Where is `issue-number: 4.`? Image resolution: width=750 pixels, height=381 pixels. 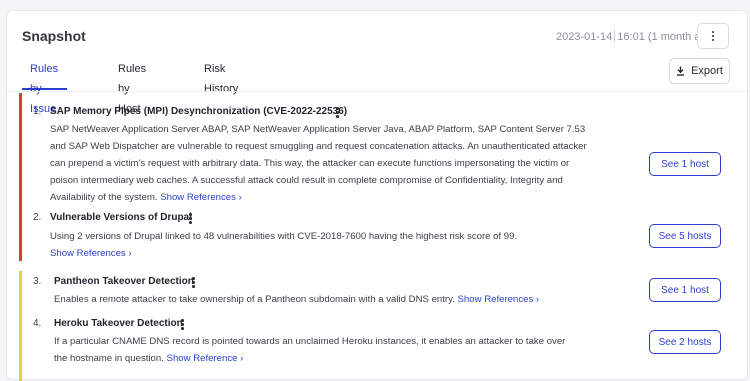
issue-number: 4. is located at coordinates (37, 323).